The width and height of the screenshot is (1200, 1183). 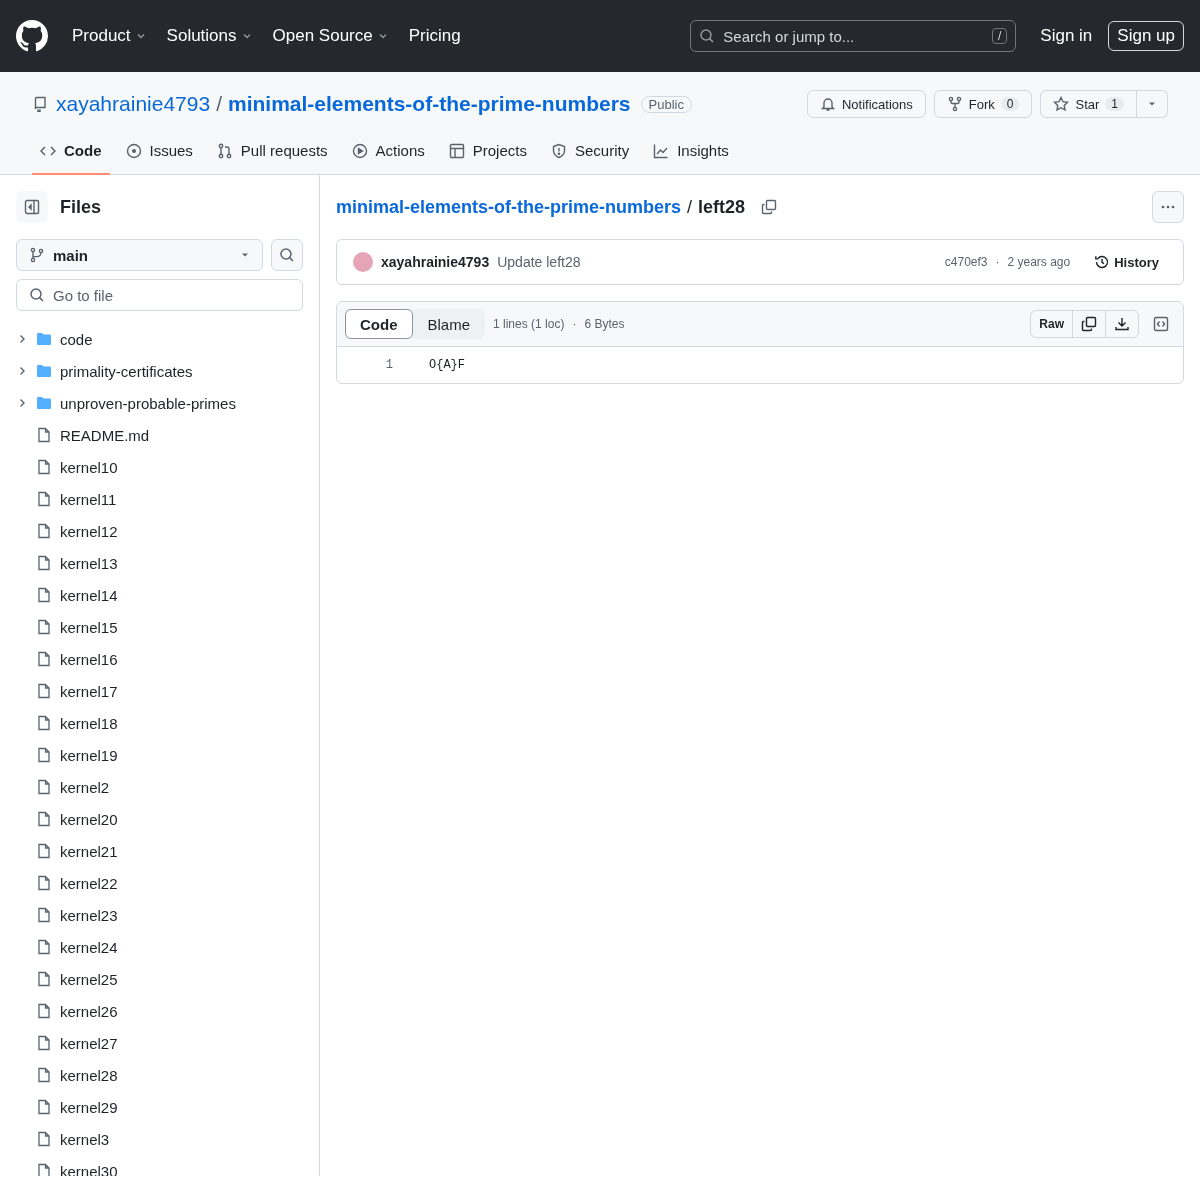 What do you see at coordinates (159, 1043) in the screenshot?
I see `file-tree-item: kernel27` at bounding box center [159, 1043].